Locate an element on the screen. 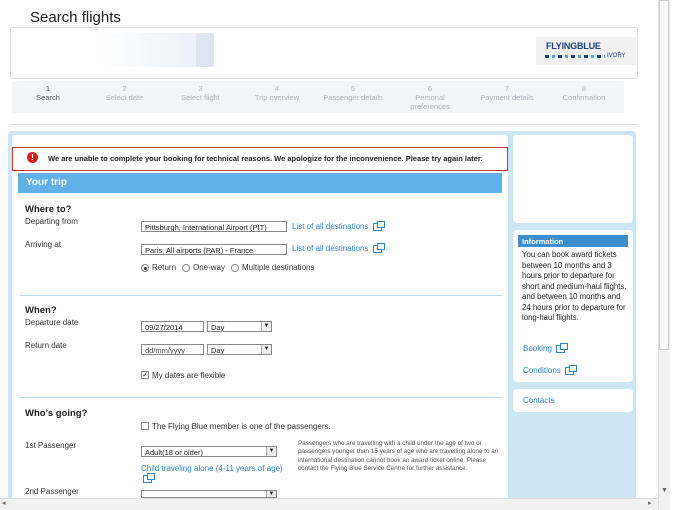 The height and width of the screenshot is (510, 676). contacts-link: Contacts is located at coordinates (539, 400).